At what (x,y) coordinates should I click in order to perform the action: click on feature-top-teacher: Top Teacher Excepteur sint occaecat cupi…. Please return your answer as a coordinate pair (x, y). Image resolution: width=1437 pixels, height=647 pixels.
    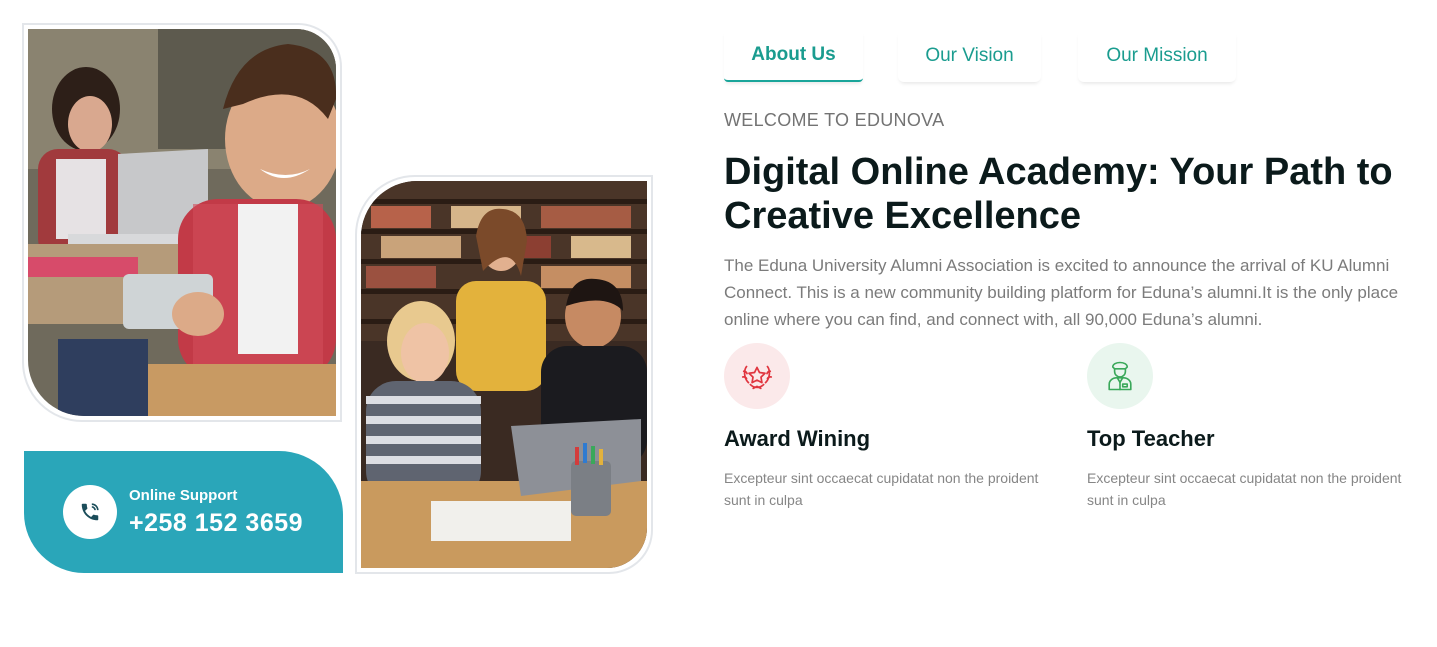
    Looking at the image, I should click on (1247, 427).